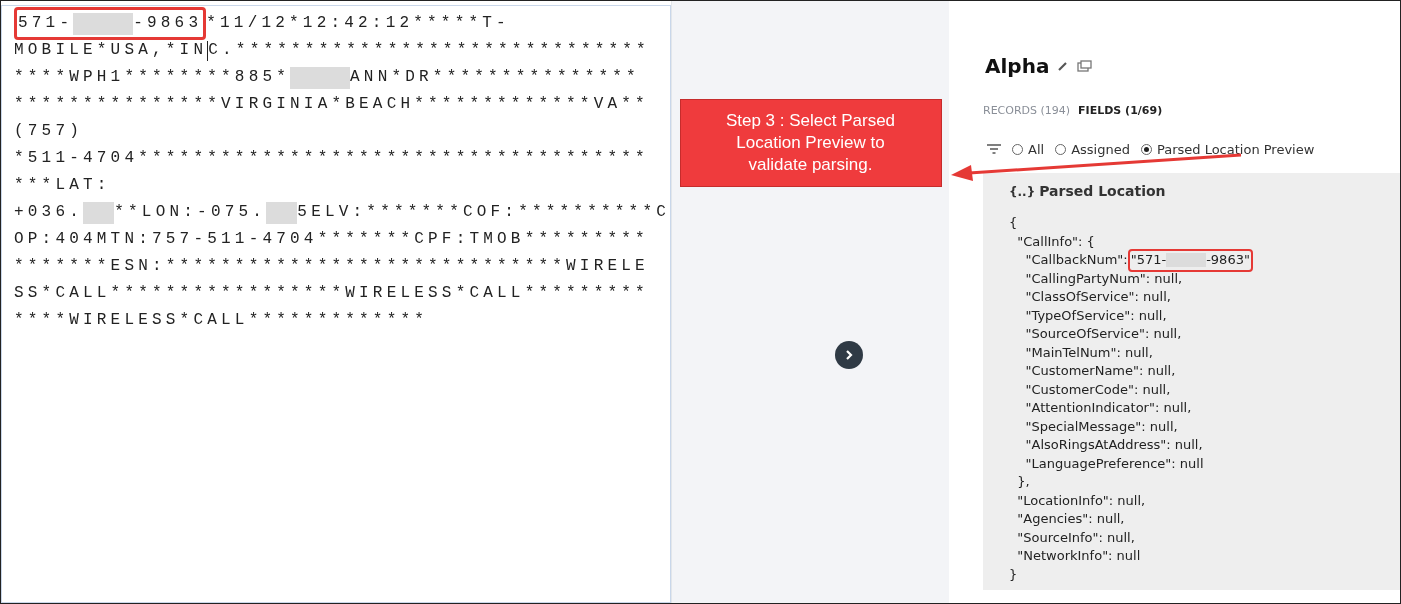 Image resolution: width=1401 pixels, height=604 pixels. What do you see at coordinates (1036, 149) in the screenshot?
I see `radio-label: All` at bounding box center [1036, 149].